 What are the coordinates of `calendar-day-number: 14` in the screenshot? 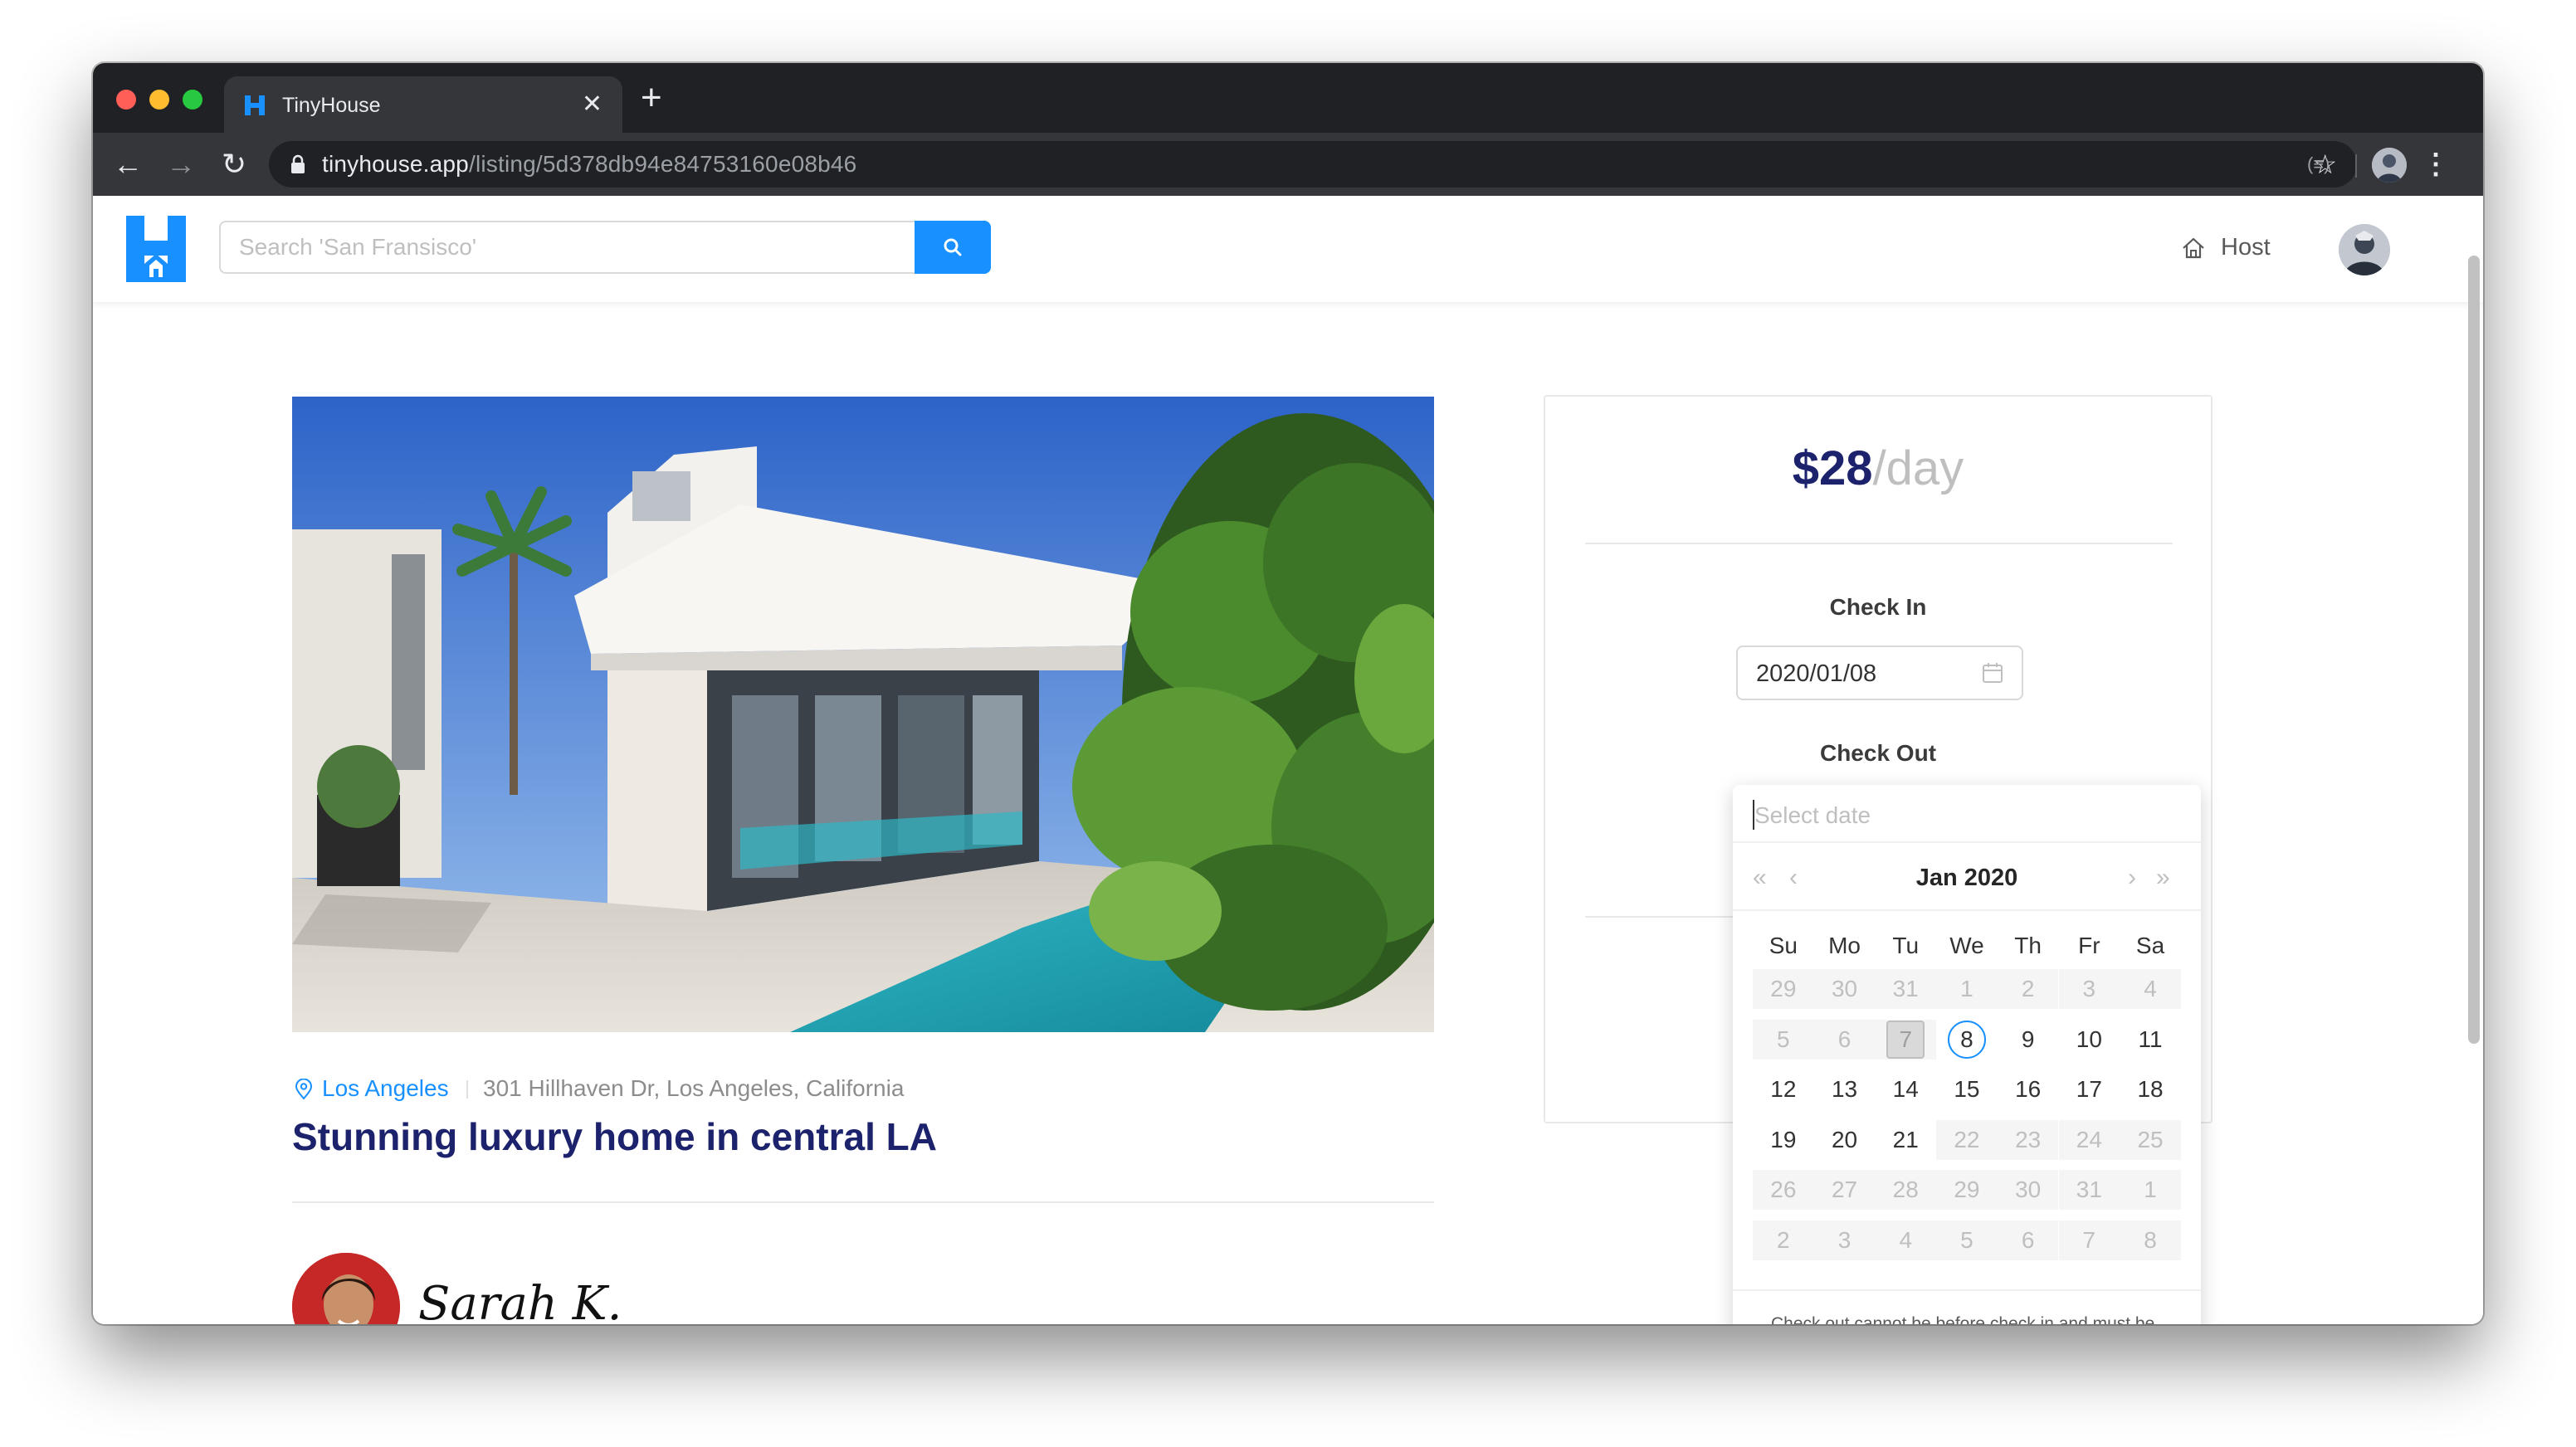 It's located at (1906, 1089).